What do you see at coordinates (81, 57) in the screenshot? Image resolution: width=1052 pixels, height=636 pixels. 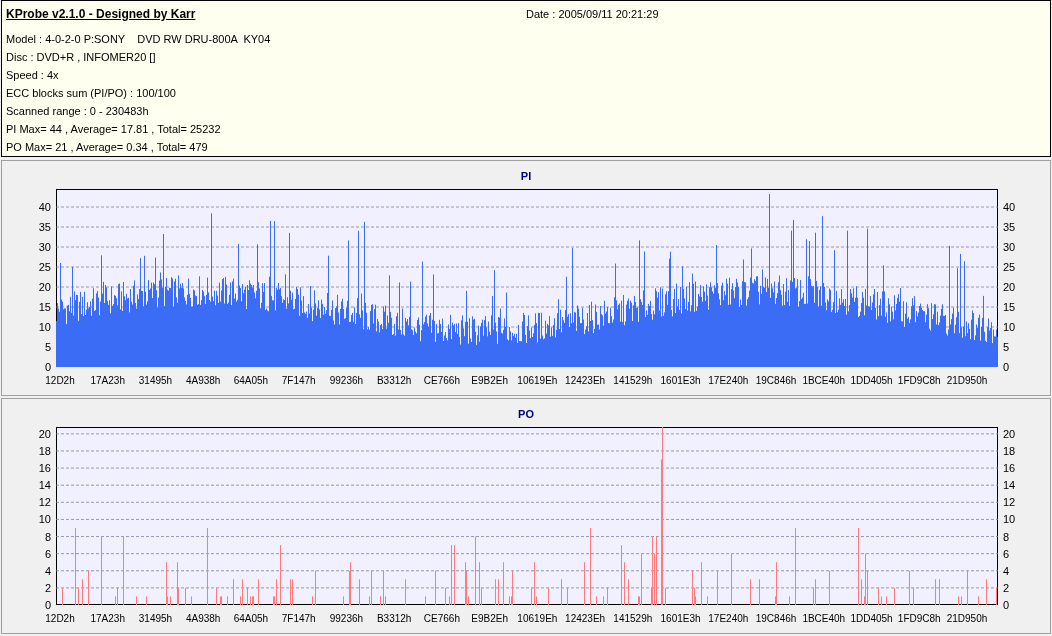 I see `info-line: Disc : DVD+R , INFOMER20 []` at bounding box center [81, 57].